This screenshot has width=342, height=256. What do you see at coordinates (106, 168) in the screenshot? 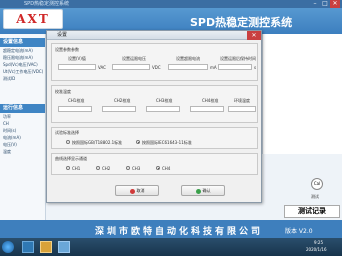
I see `radio-label: CH2` at bounding box center [106, 168].